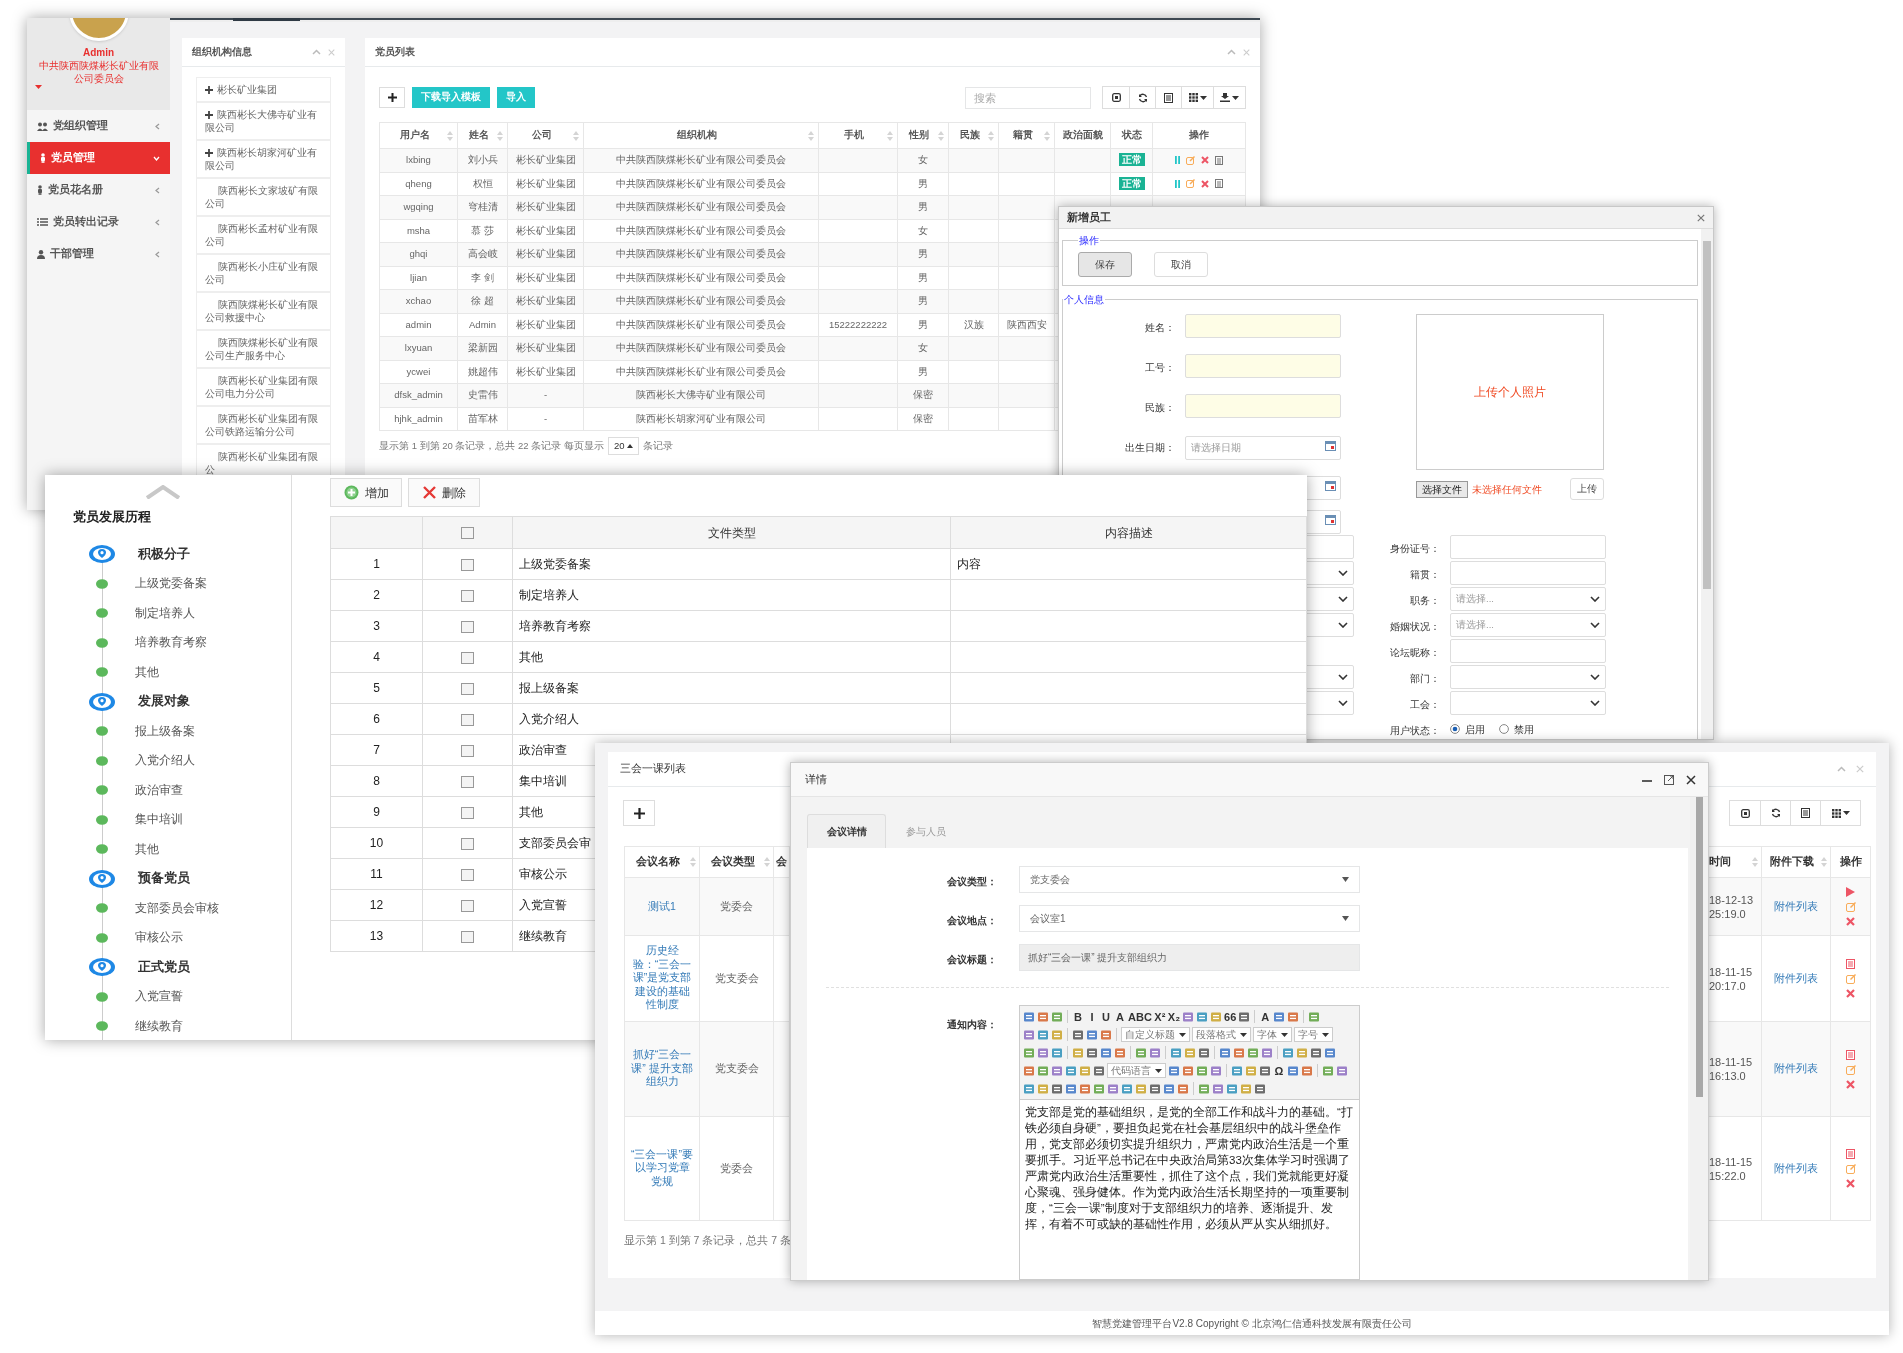 The width and height of the screenshot is (1903, 1353). What do you see at coordinates (263, 387) in the screenshot?
I see `tree-item: 陕西彬长矿业集团有限公司电力分公司` at bounding box center [263, 387].